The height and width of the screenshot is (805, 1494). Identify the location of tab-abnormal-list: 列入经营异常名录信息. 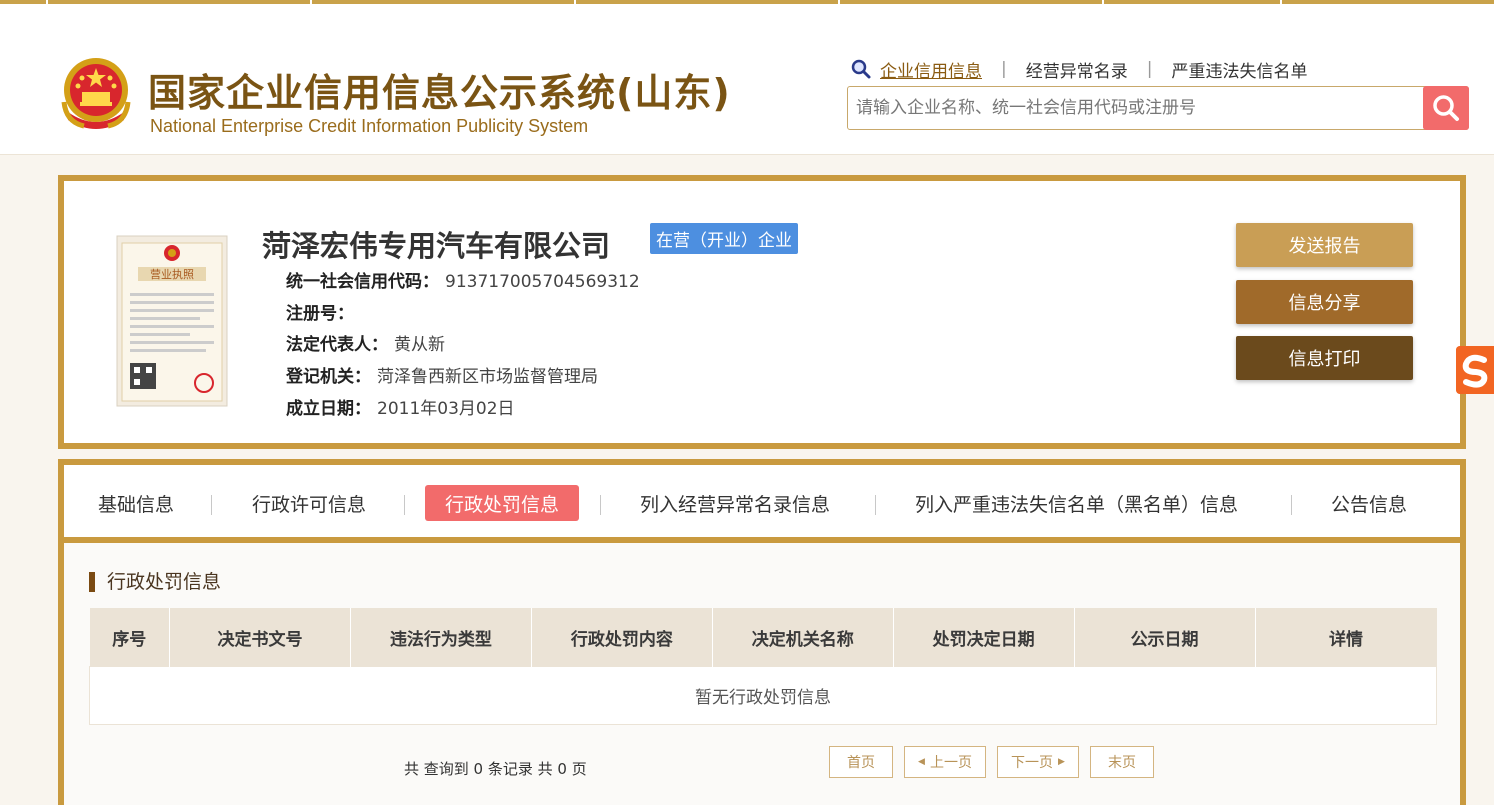
(735, 503).